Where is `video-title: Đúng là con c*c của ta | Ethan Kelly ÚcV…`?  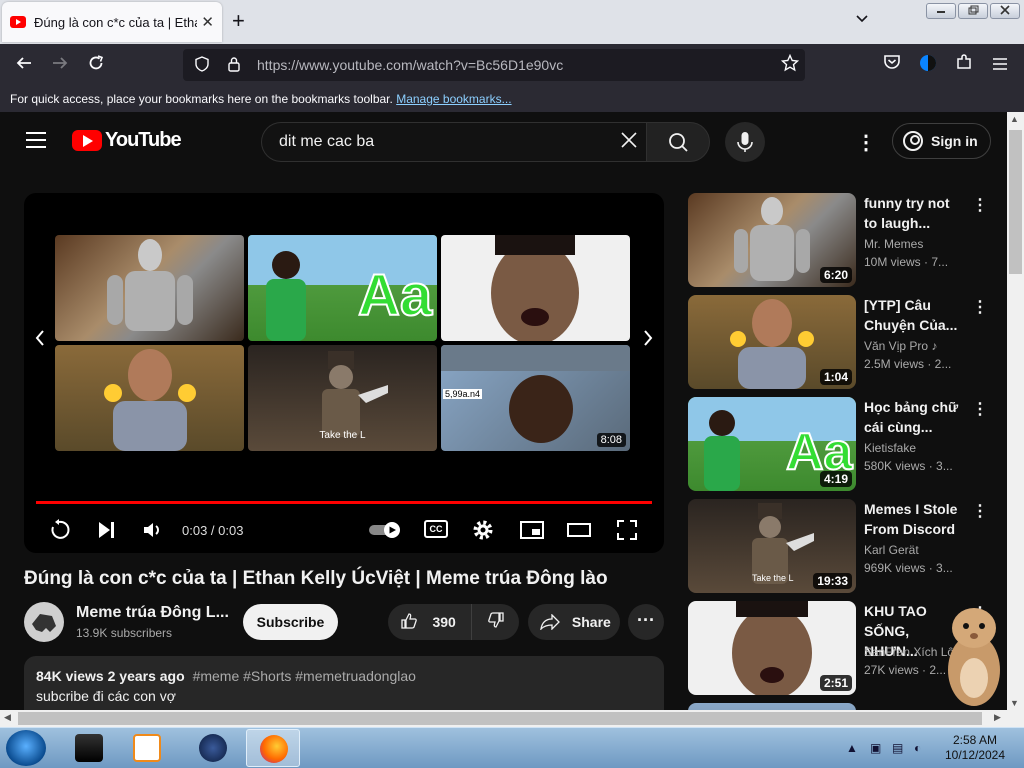
video-title: Đúng là con c*c của ta | Ethan Kelly ÚcV… is located at coordinates (316, 578).